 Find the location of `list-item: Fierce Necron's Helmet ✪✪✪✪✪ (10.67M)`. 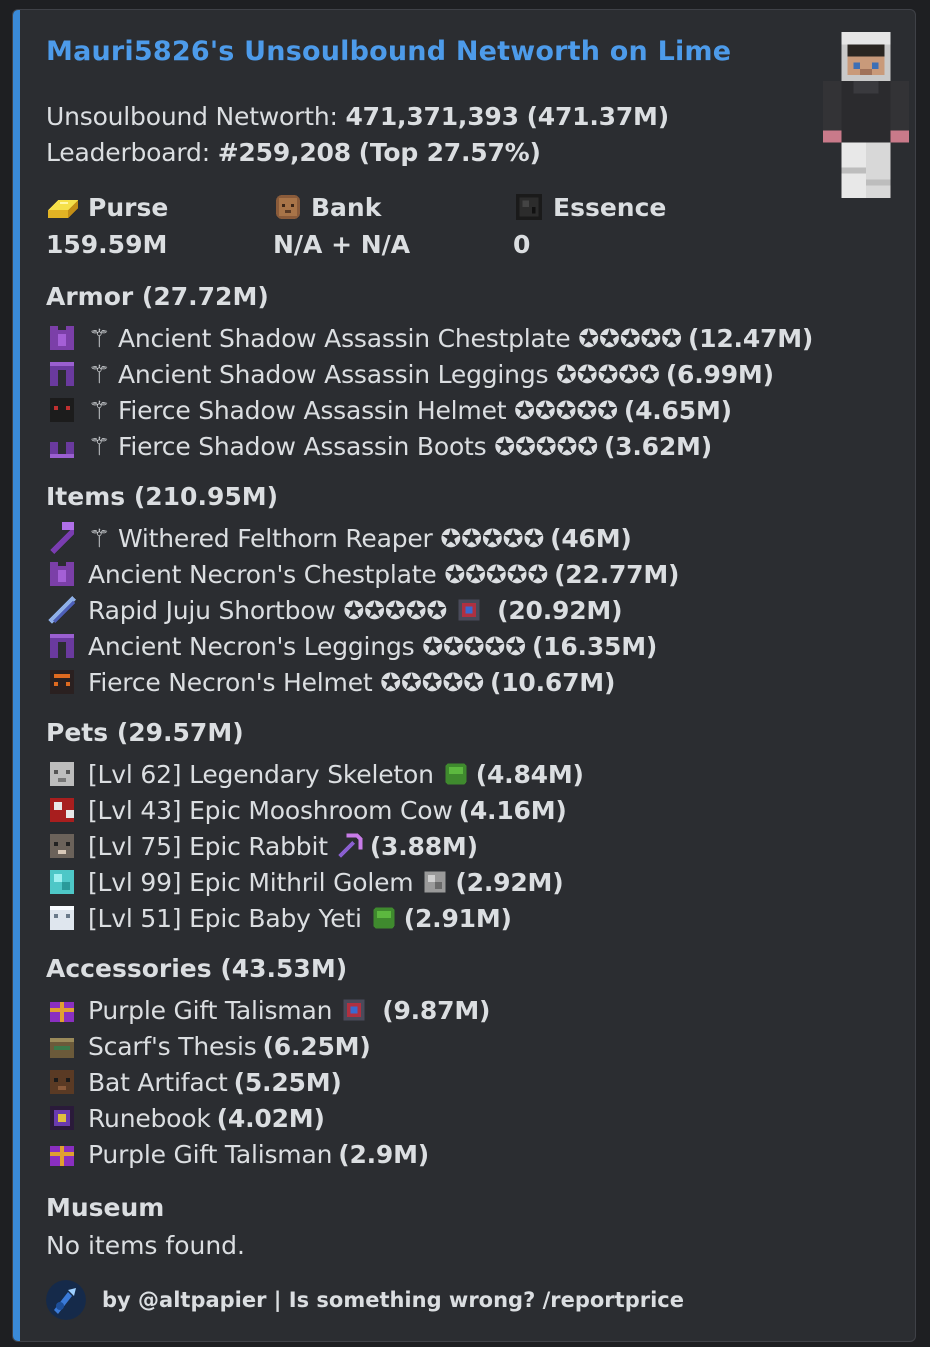

list-item: Fierce Necron's Helmet ✪✪✪✪✪ (10.67M) is located at coordinates (362, 682).